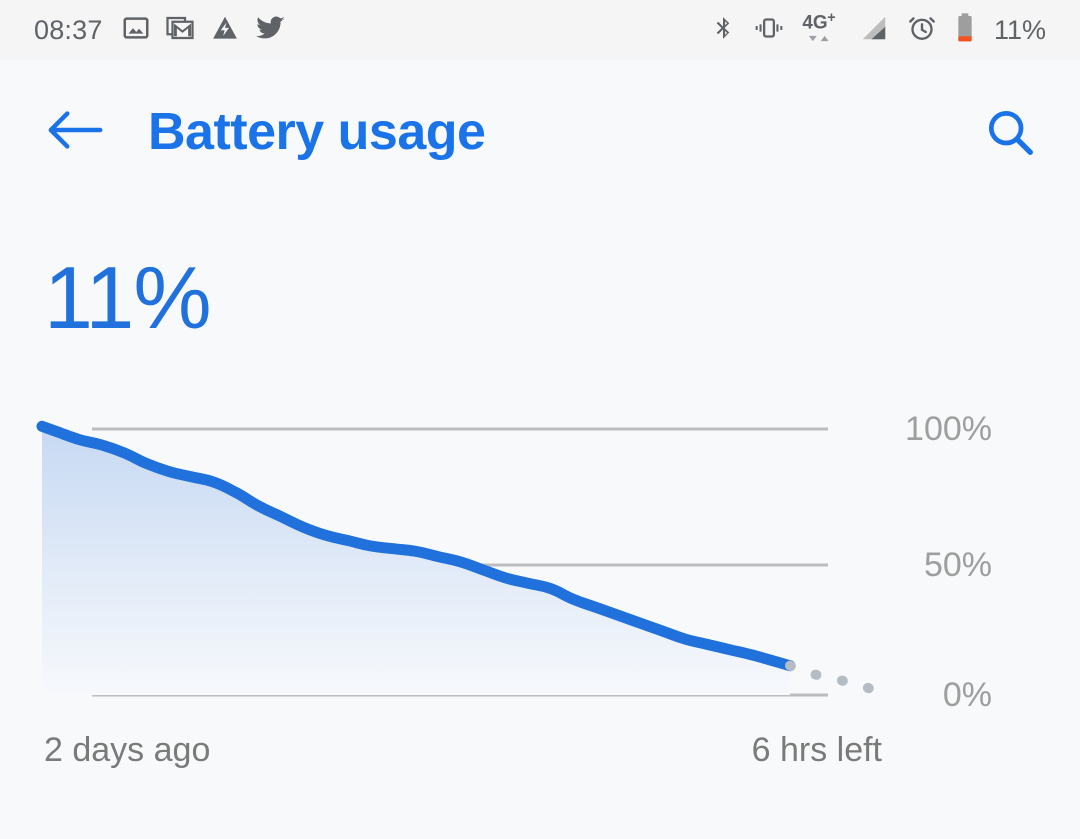 The image size is (1080, 839). I want to click on search-icon, so click(1010, 134).